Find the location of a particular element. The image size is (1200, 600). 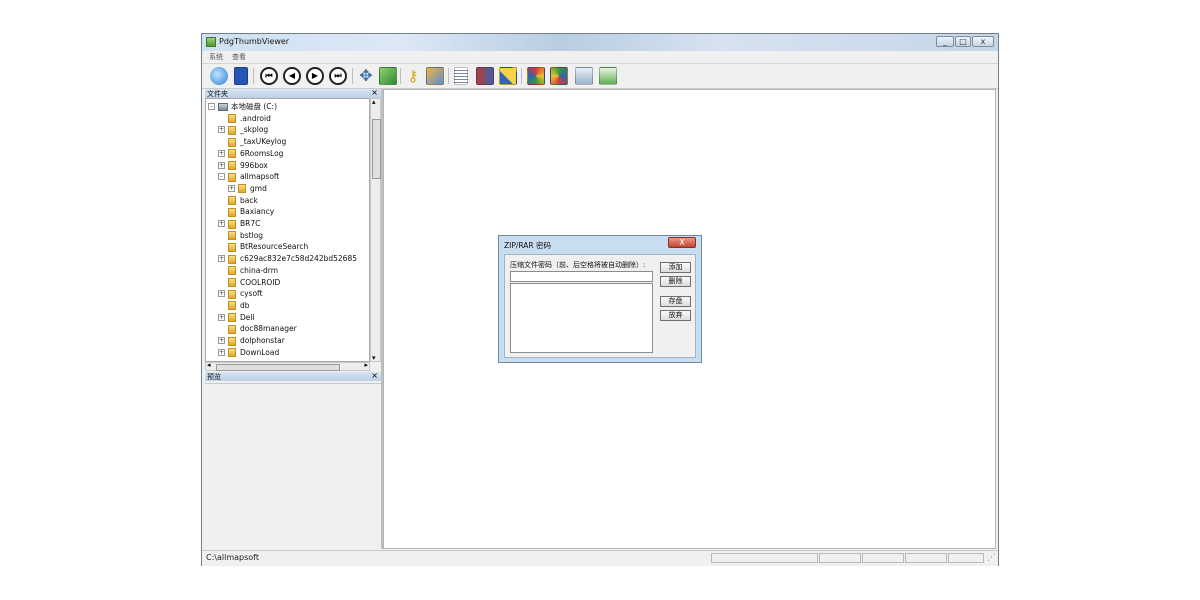

help-book-icon is located at coordinates (241, 76).